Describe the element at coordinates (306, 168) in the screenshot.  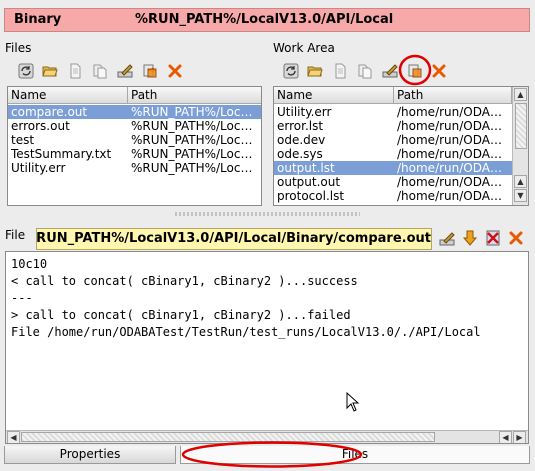
I see `work-area-row-name: output.lst` at that location.